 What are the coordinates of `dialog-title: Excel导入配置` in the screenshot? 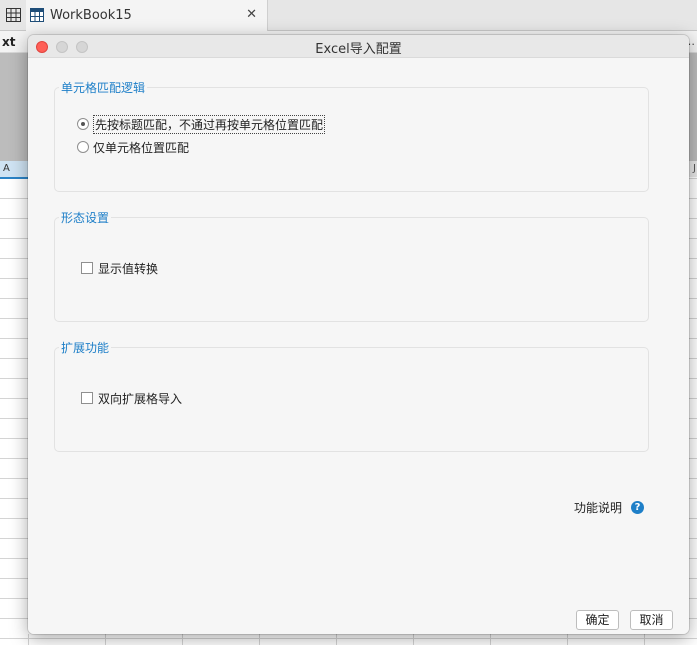 It's located at (358, 49).